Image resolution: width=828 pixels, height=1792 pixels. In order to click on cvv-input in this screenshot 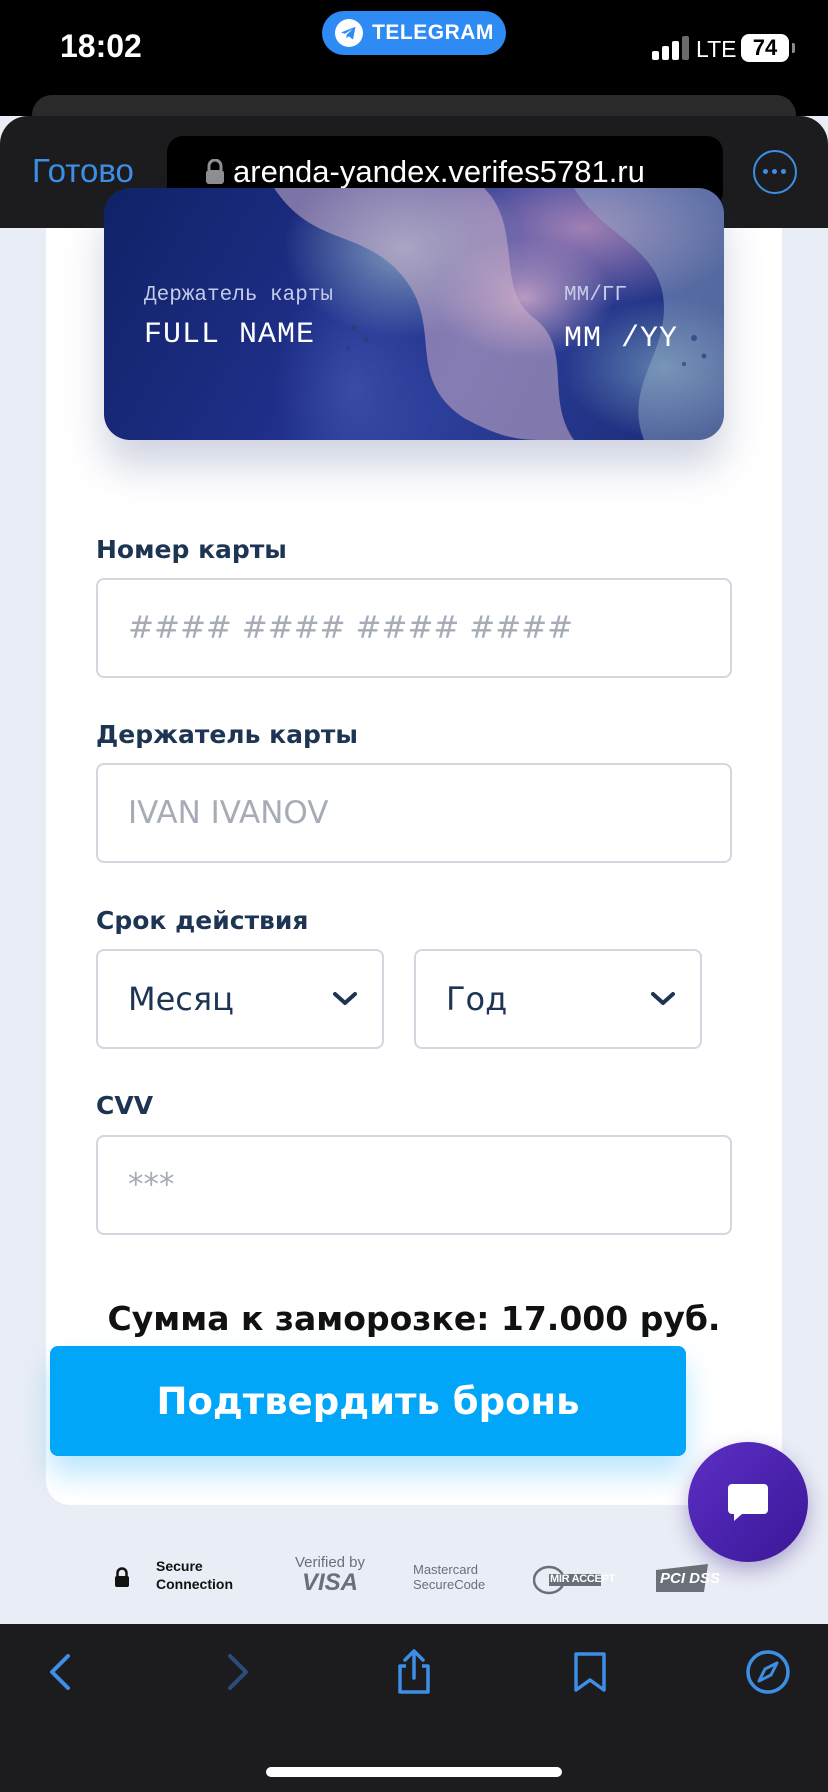, I will do `click(414, 1185)`.